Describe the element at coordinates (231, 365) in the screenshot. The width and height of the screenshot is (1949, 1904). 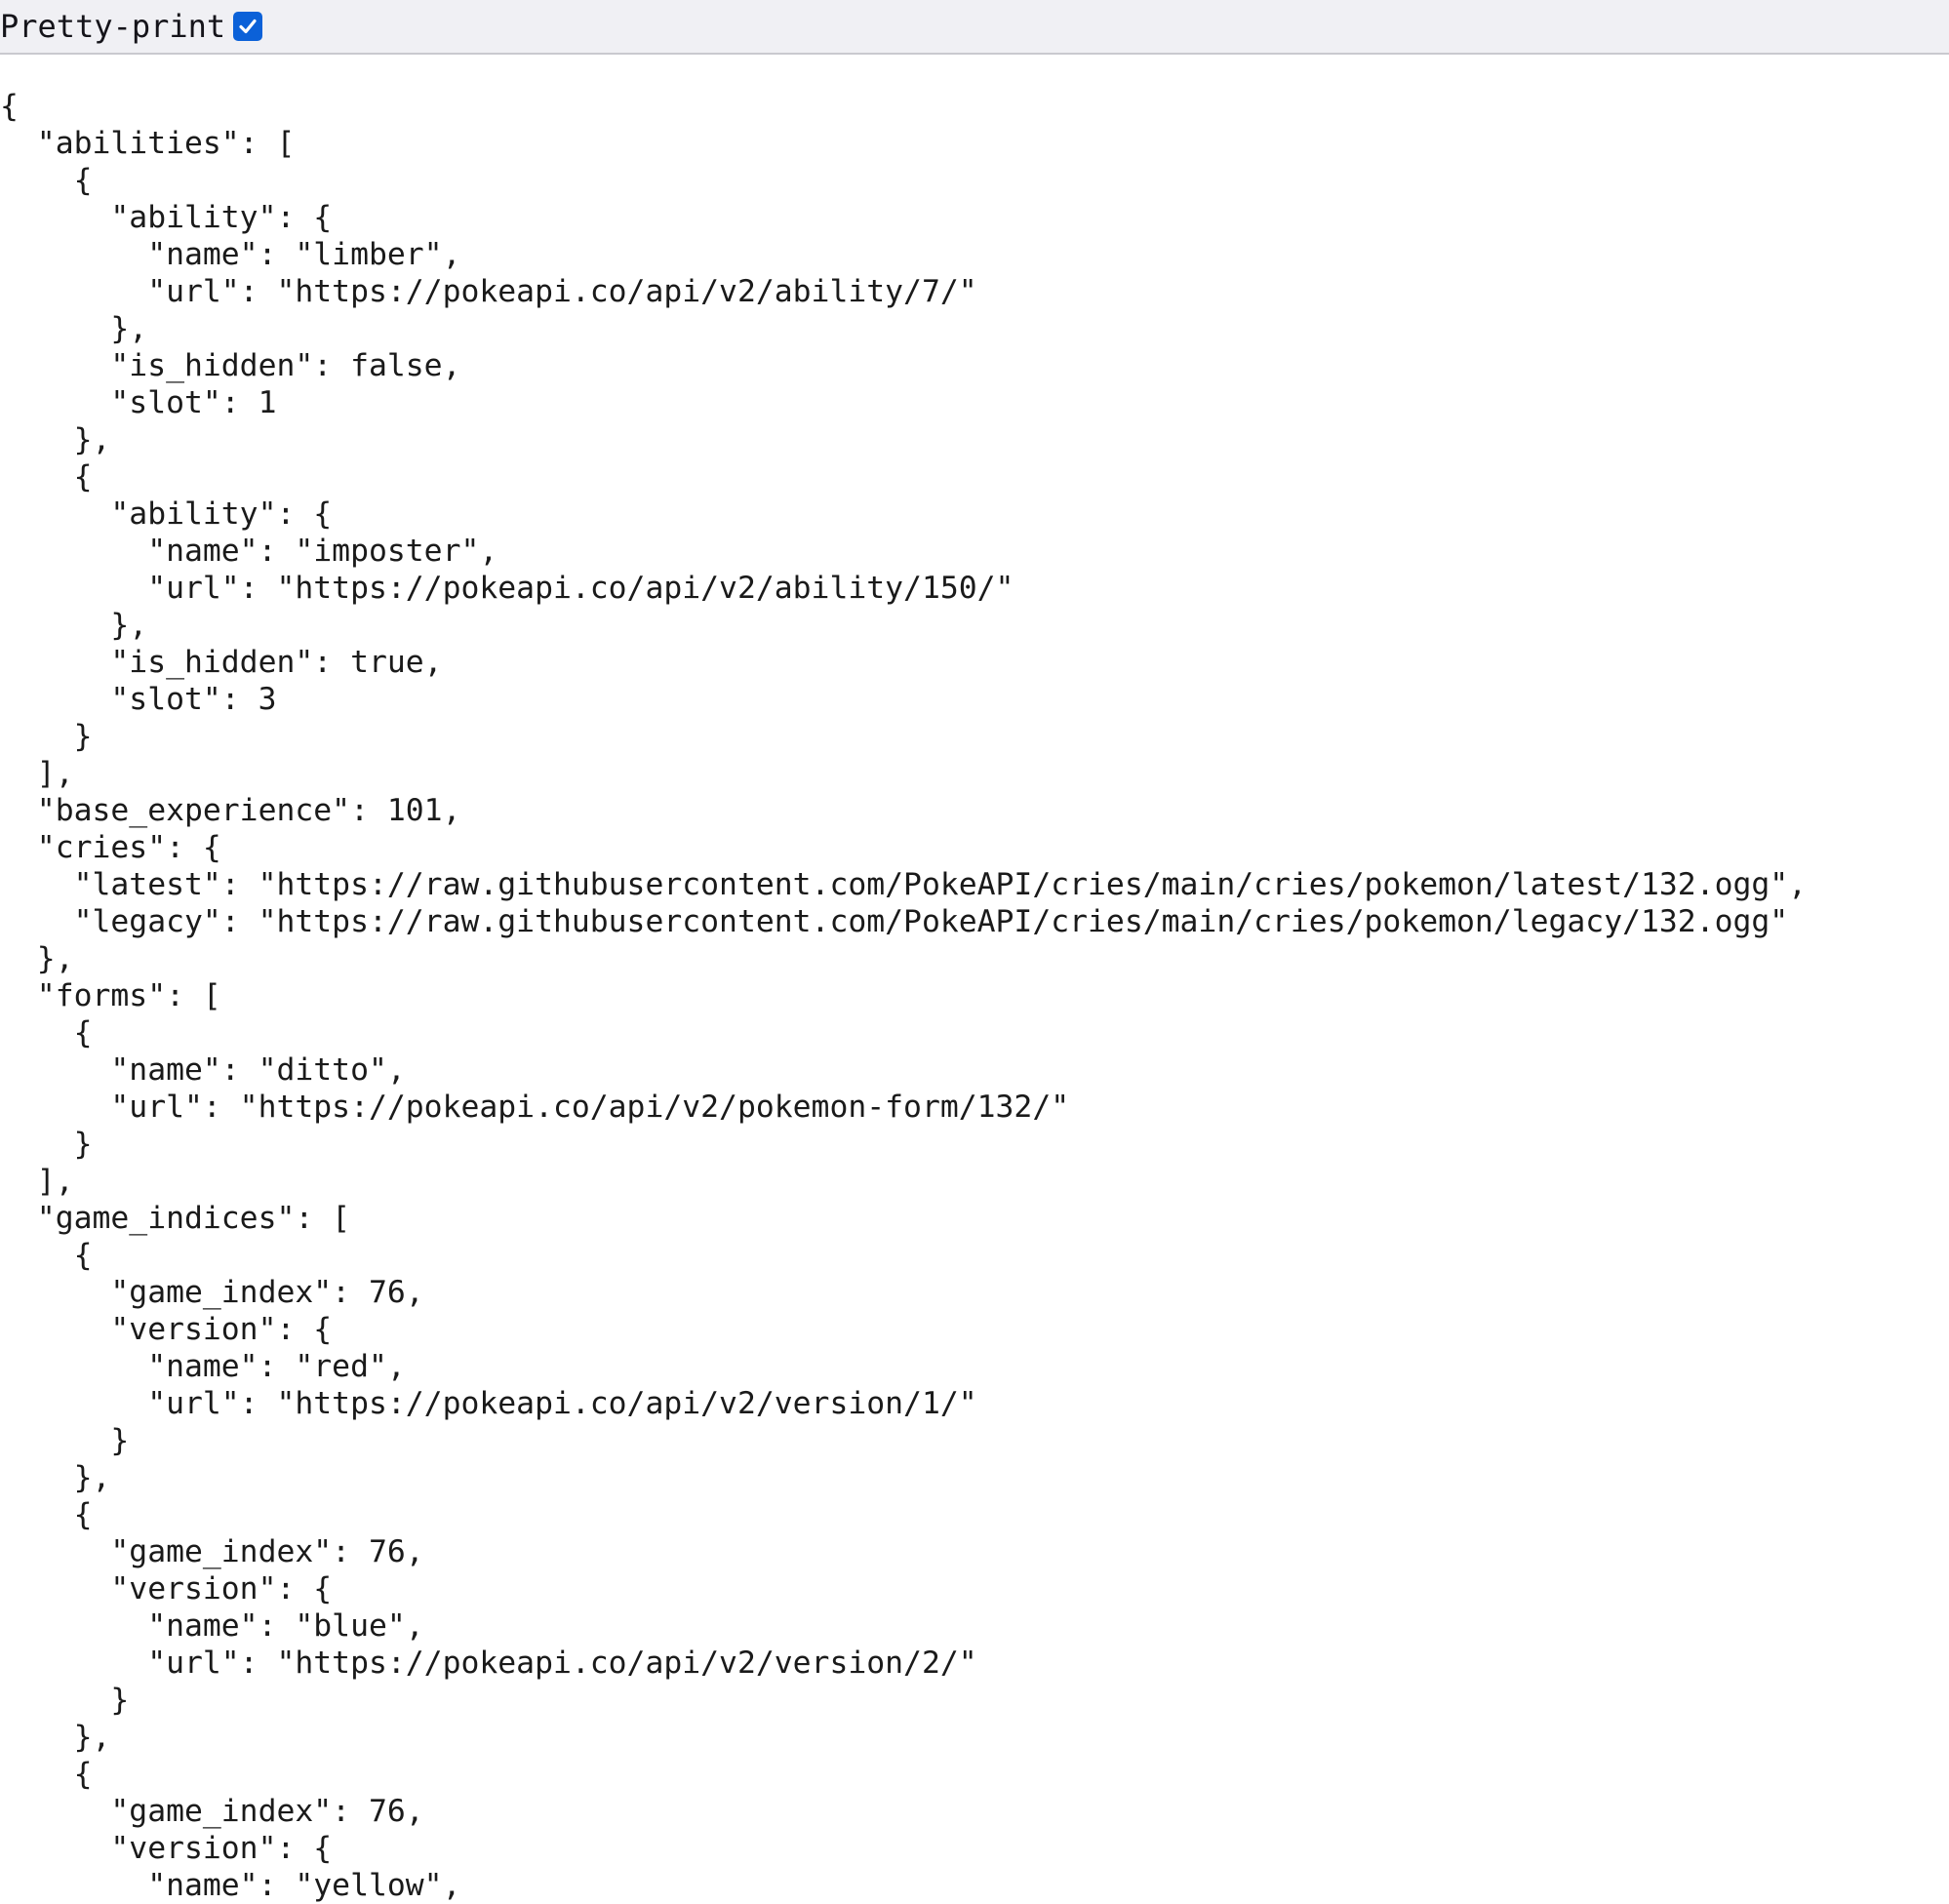
I see `json-line: "is_hidden": false,` at that location.